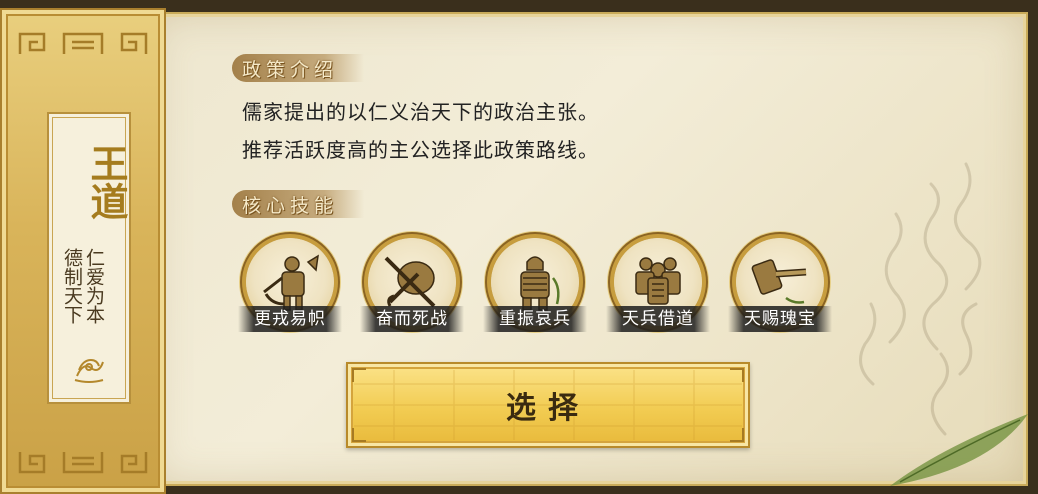  I want to click on intro-line-2: 推荐活跃度高的主公选择此政策路线。, so click(420, 150).